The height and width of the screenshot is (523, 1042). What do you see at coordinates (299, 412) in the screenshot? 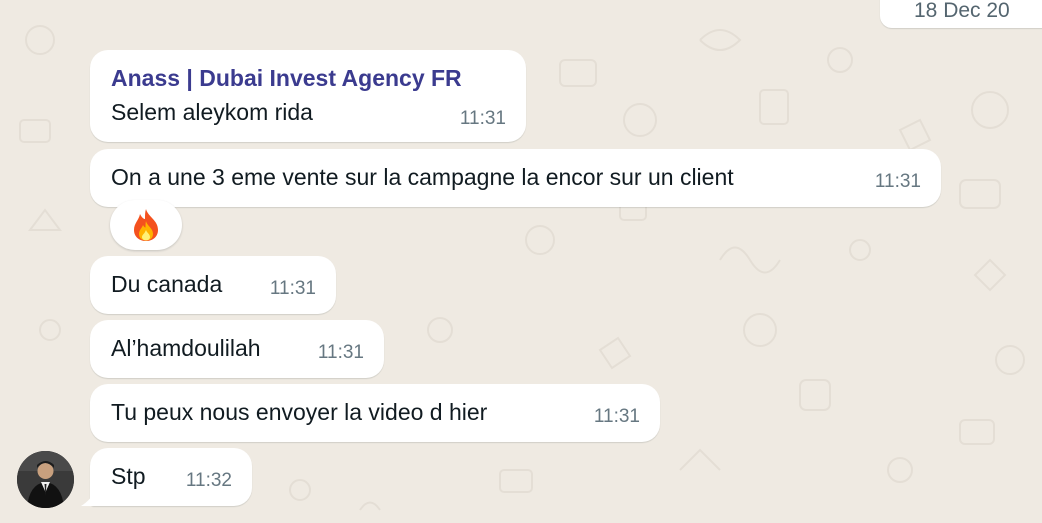
I see `message-text: Tu peux nous envoyer la video d hier` at bounding box center [299, 412].